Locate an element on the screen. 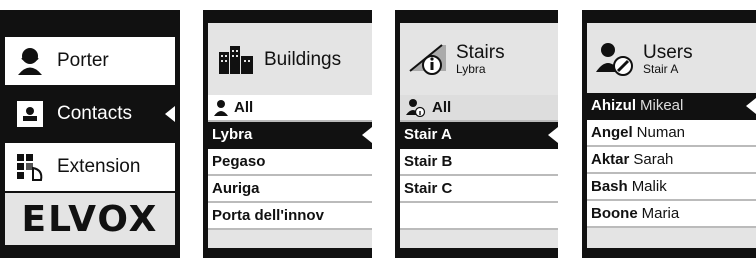 Image resolution: width=756 pixels, height=258 pixels. users-header: Users Stair A is located at coordinates (671, 59).